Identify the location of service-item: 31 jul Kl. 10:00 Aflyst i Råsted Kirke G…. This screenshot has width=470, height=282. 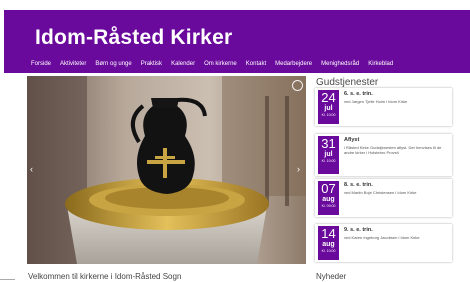
(383, 155).